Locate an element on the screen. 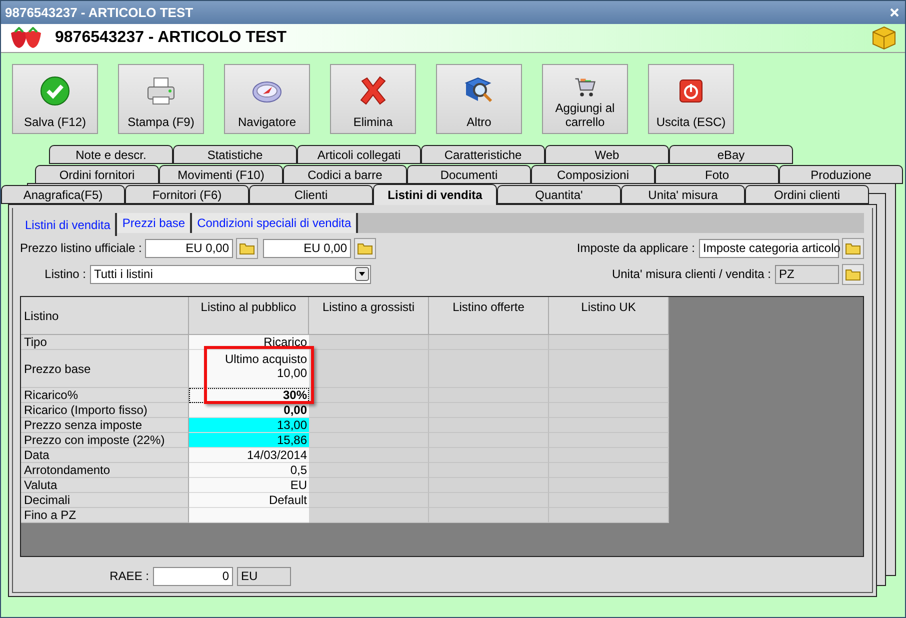  tab: Unita' misura is located at coordinates (683, 194).